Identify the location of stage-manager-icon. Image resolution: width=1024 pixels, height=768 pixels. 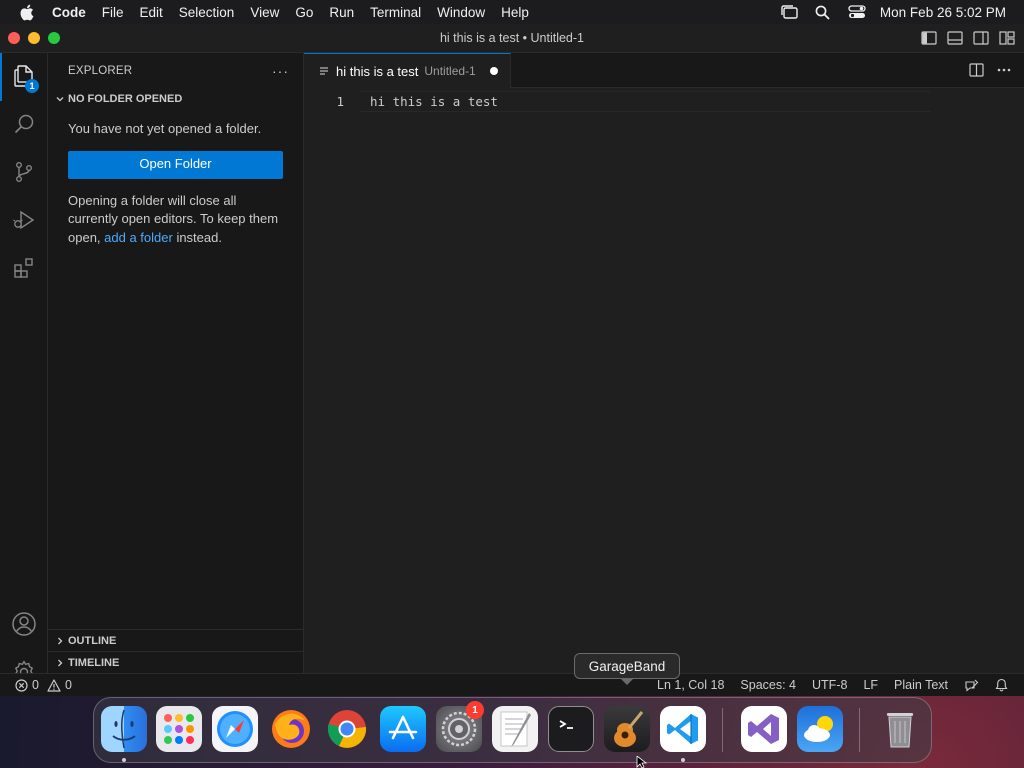
(789, 12).